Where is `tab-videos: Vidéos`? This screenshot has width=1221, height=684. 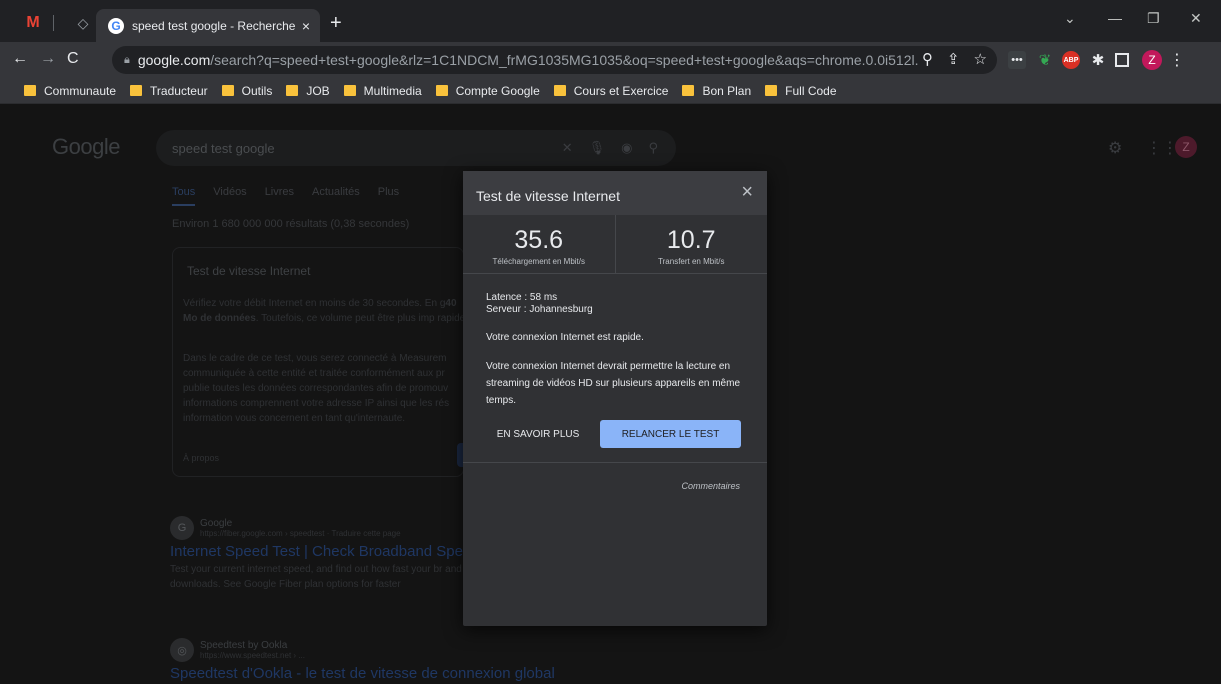 tab-videos: Vidéos is located at coordinates (229, 196).